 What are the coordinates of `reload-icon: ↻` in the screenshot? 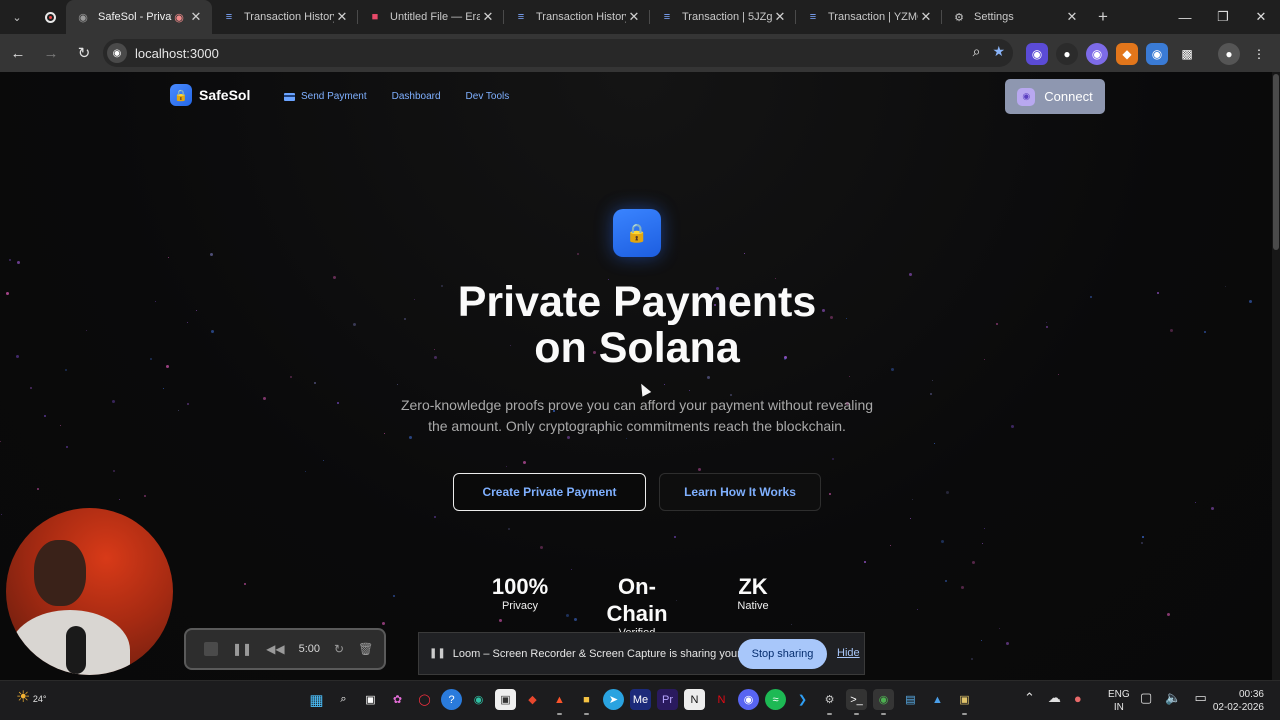 It's located at (84, 53).